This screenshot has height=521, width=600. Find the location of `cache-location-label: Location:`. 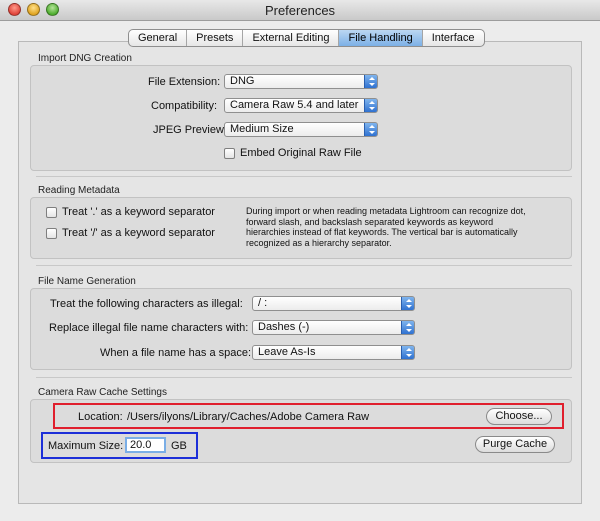

cache-location-label: Location: is located at coordinates (100, 417).